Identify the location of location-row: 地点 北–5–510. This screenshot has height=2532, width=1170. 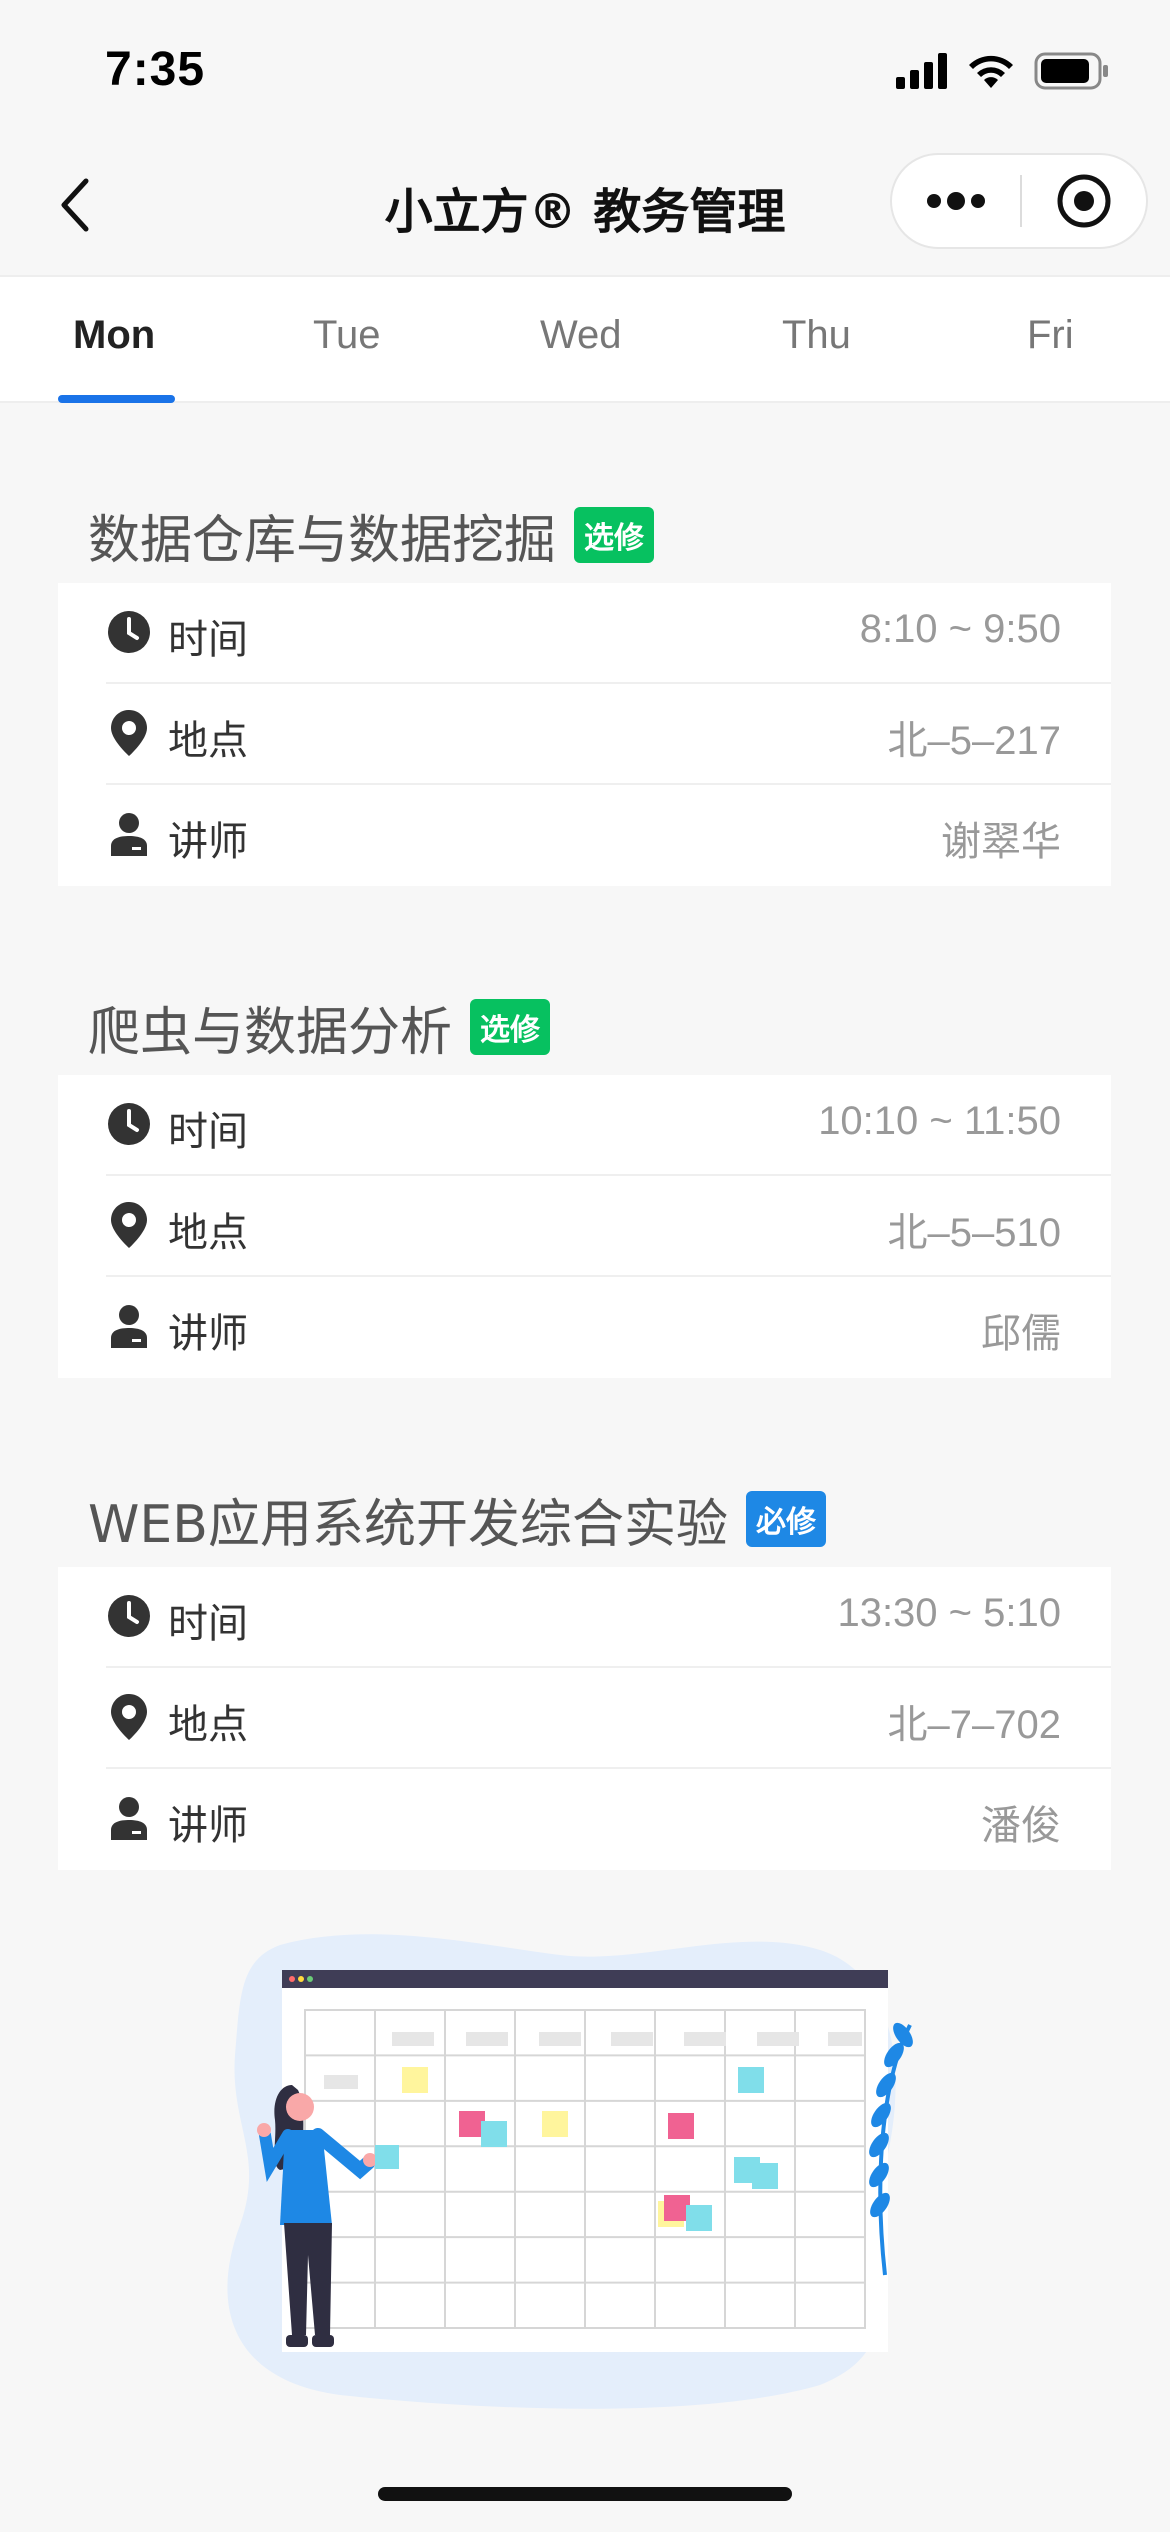
(608, 1226).